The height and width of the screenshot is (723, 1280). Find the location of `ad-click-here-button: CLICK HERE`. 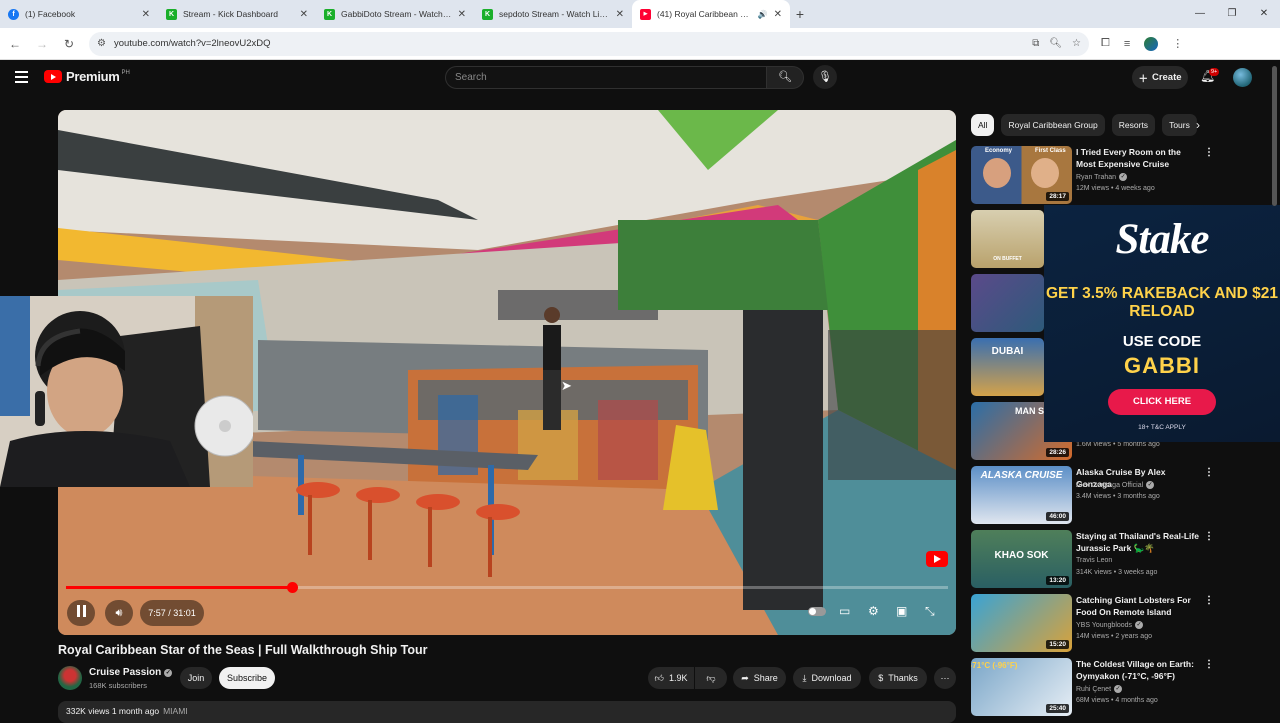

ad-click-here-button: CLICK HERE is located at coordinates (1162, 402).